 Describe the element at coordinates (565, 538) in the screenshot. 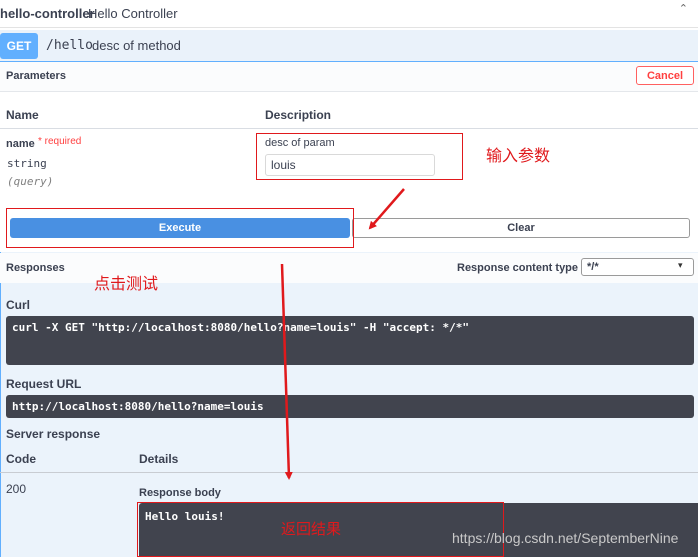

I see `watermark: https://blog.csdn.net/SeptemberNine` at that location.